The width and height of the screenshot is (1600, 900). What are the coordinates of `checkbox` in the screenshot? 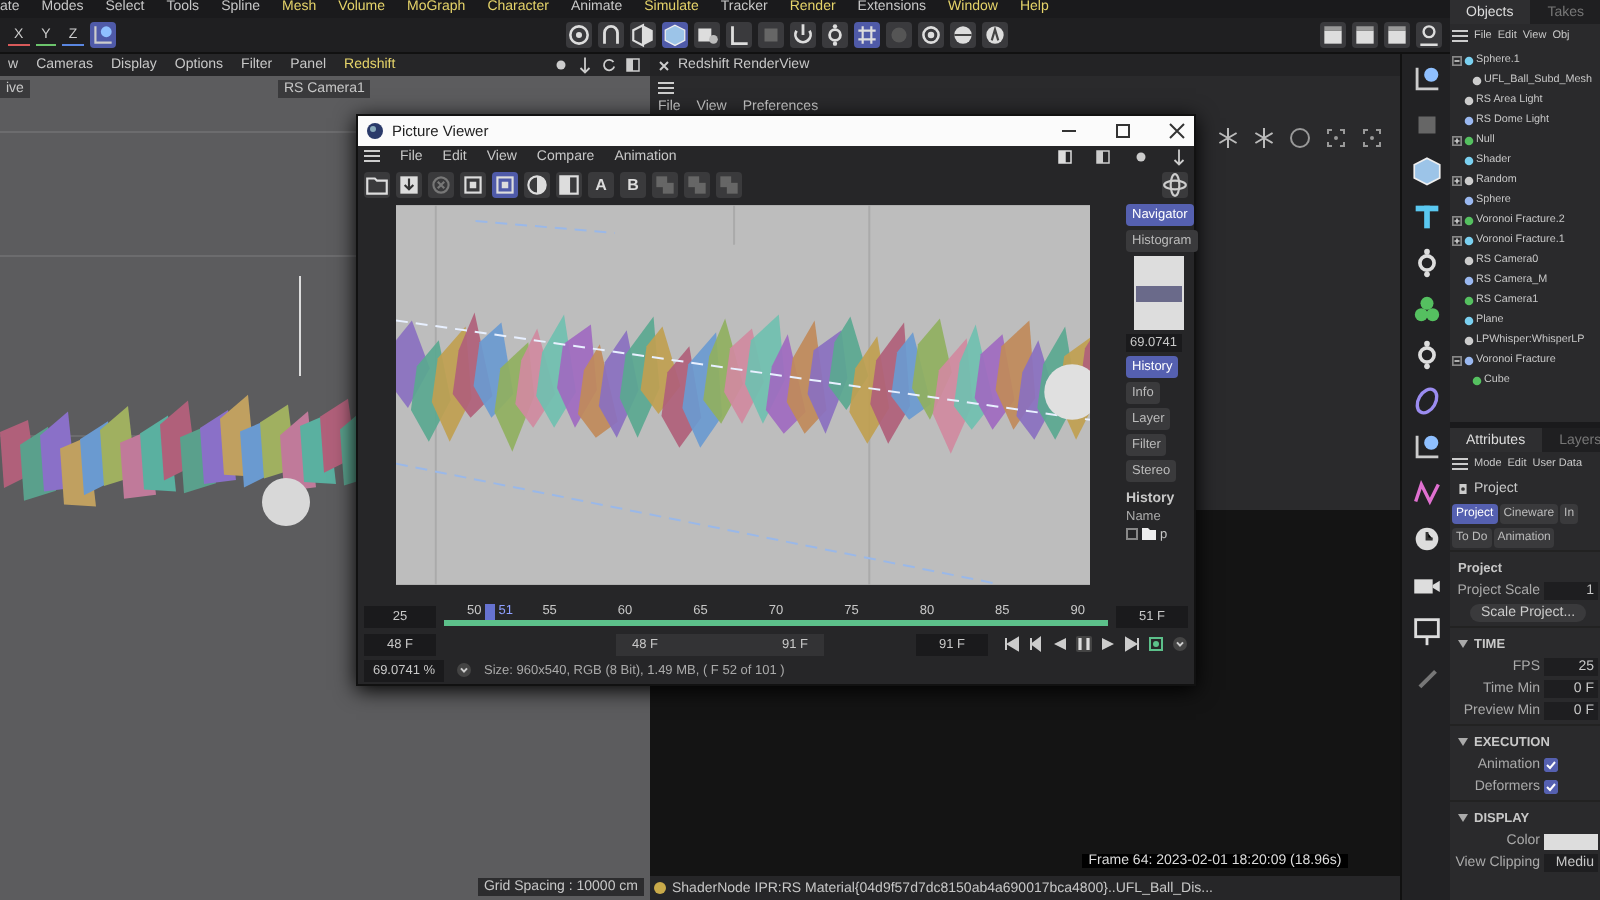 It's located at (1132, 534).